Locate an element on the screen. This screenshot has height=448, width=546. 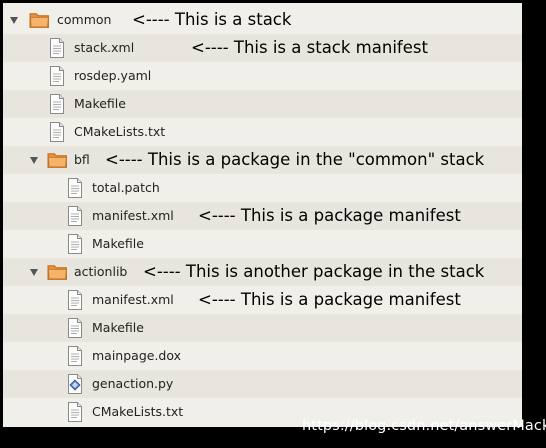
tree-item-label: mainpage.dox is located at coordinates (137, 355).